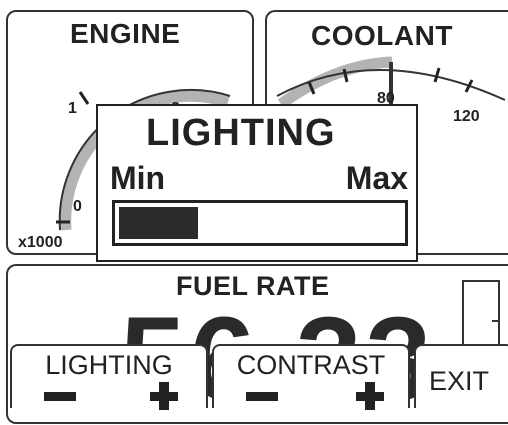  I want to click on lighting-max-label: Max, so click(376, 178).